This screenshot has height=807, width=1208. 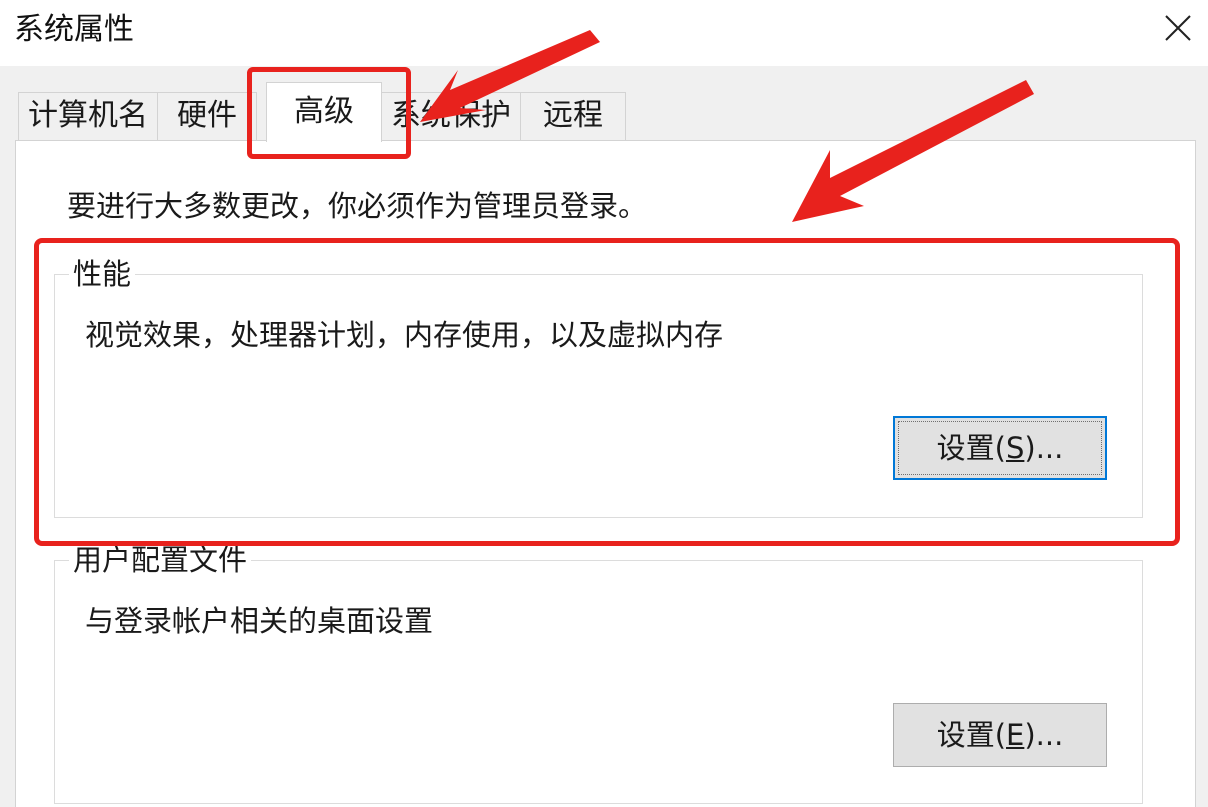 What do you see at coordinates (727, 126) in the screenshot?
I see `annotation-arrows` at bounding box center [727, 126].